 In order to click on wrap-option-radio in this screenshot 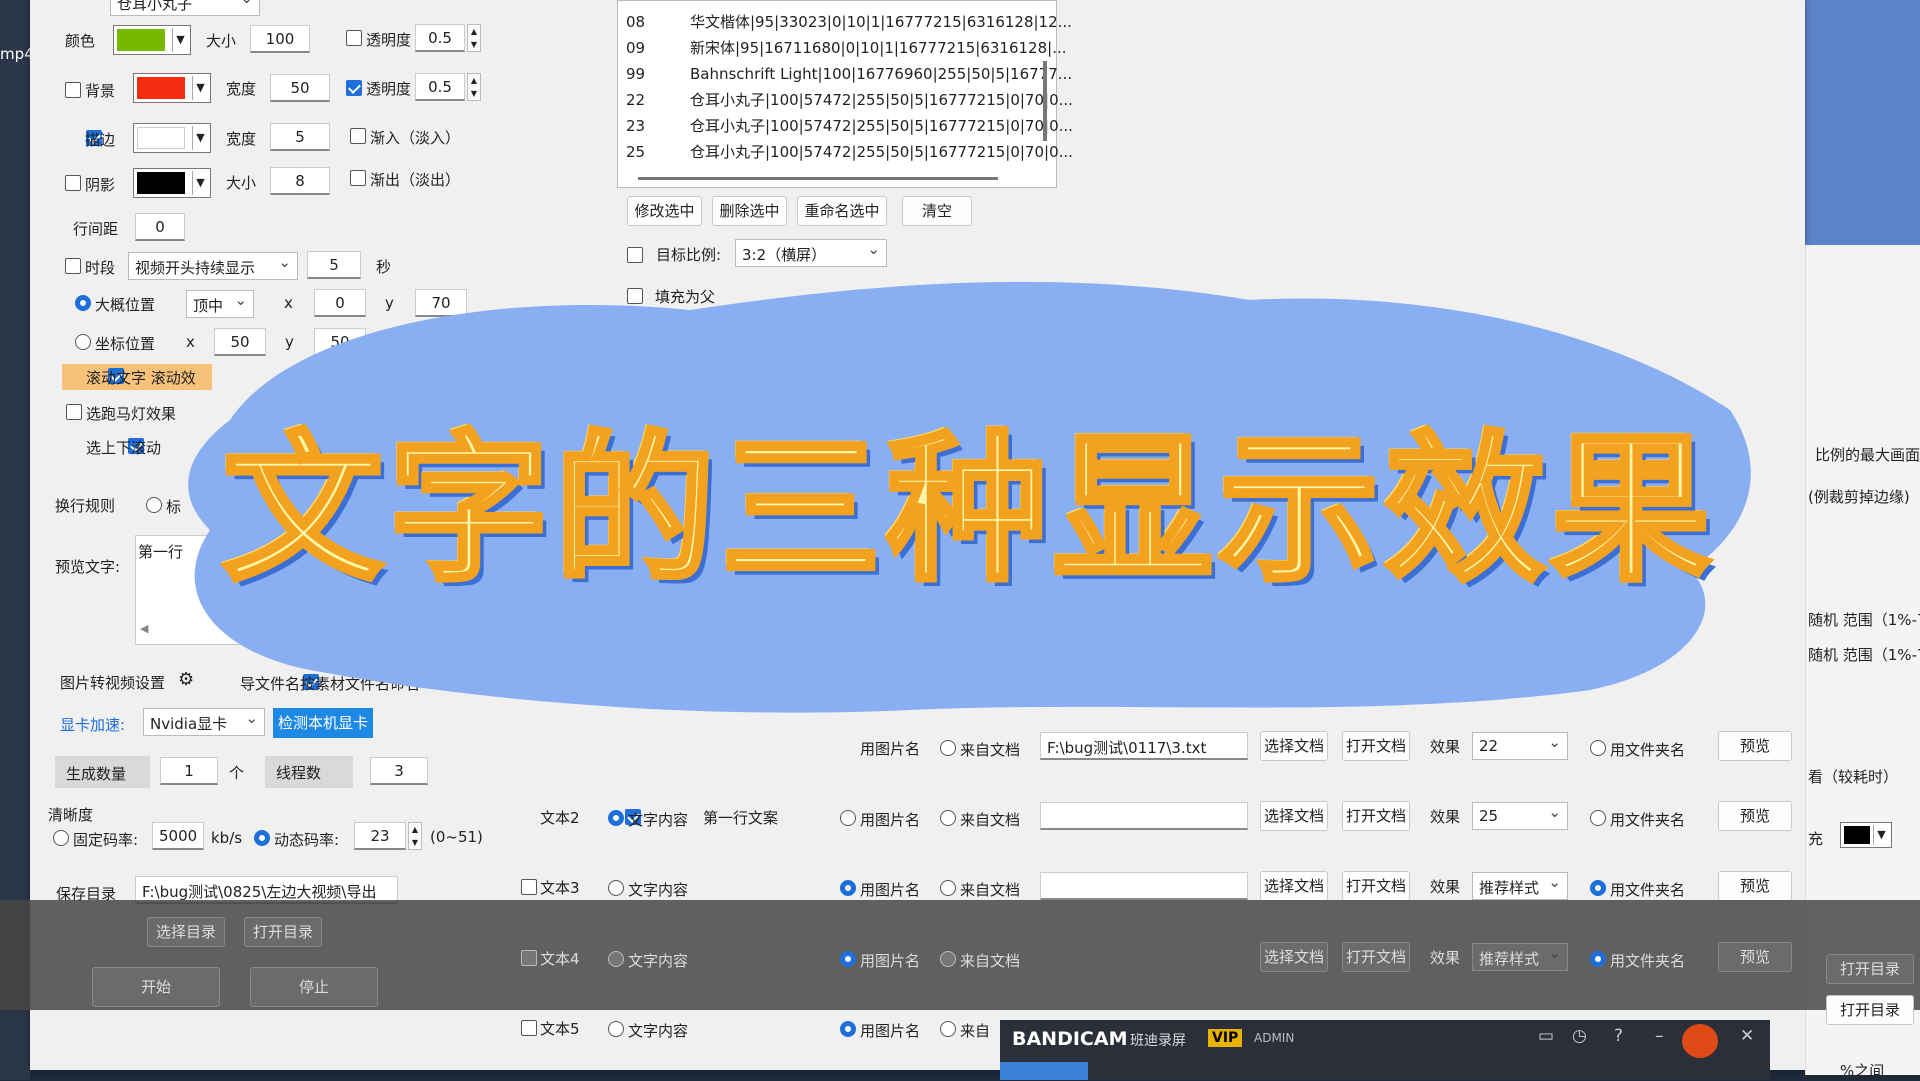, I will do `click(154, 505)`.